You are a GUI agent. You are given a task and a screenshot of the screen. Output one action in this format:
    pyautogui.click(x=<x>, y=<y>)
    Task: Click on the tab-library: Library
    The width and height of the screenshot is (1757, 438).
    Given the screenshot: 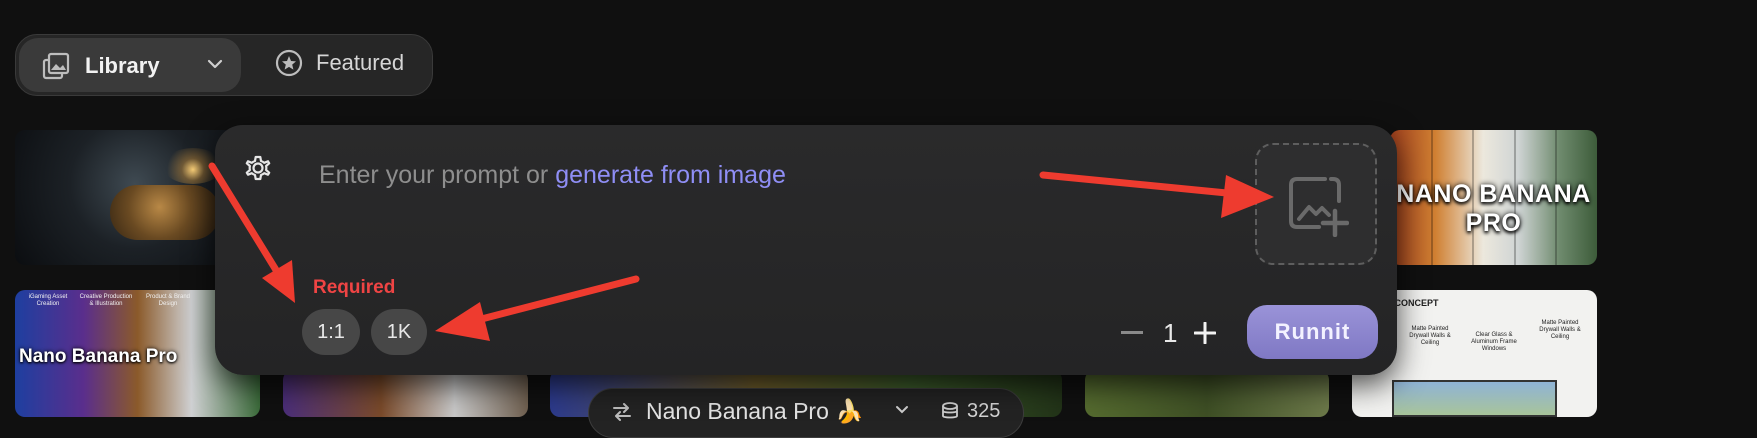 What is the action you would take?
    pyautogui.click(x=130, y=65)
    